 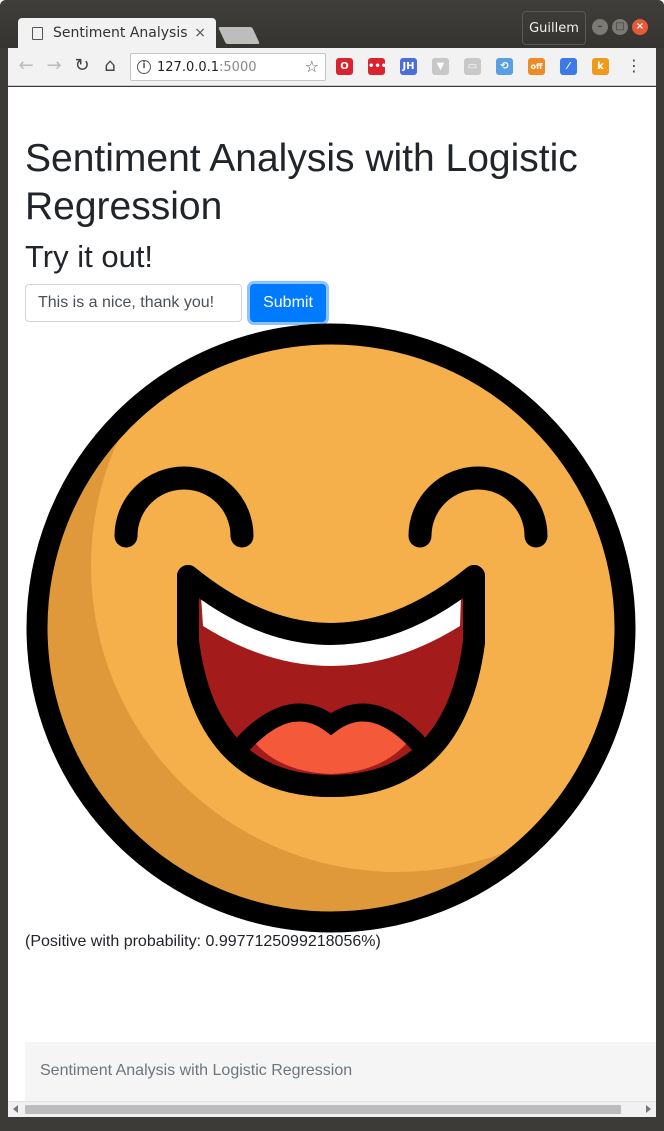 What do you see at coordinates (110, 66) in the screenshot?
I see `home-button: ⌂` at bounding box center [110, 66].